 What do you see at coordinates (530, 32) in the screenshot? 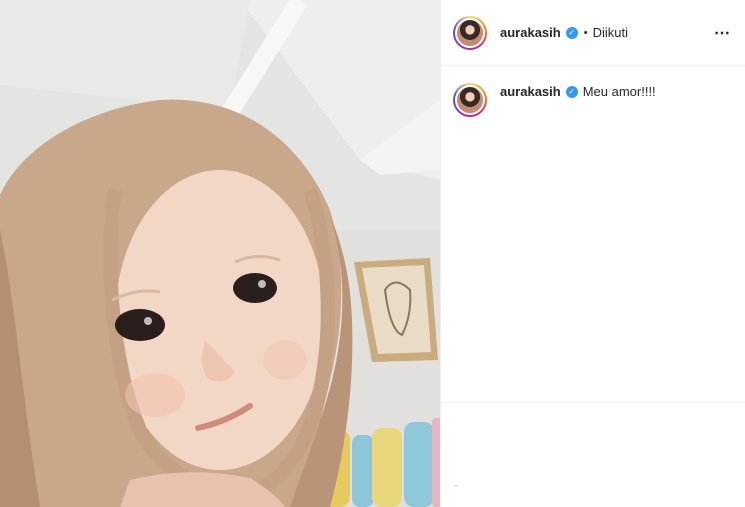
I see `username-link: aurakasih` at bounding box center [530, 32].